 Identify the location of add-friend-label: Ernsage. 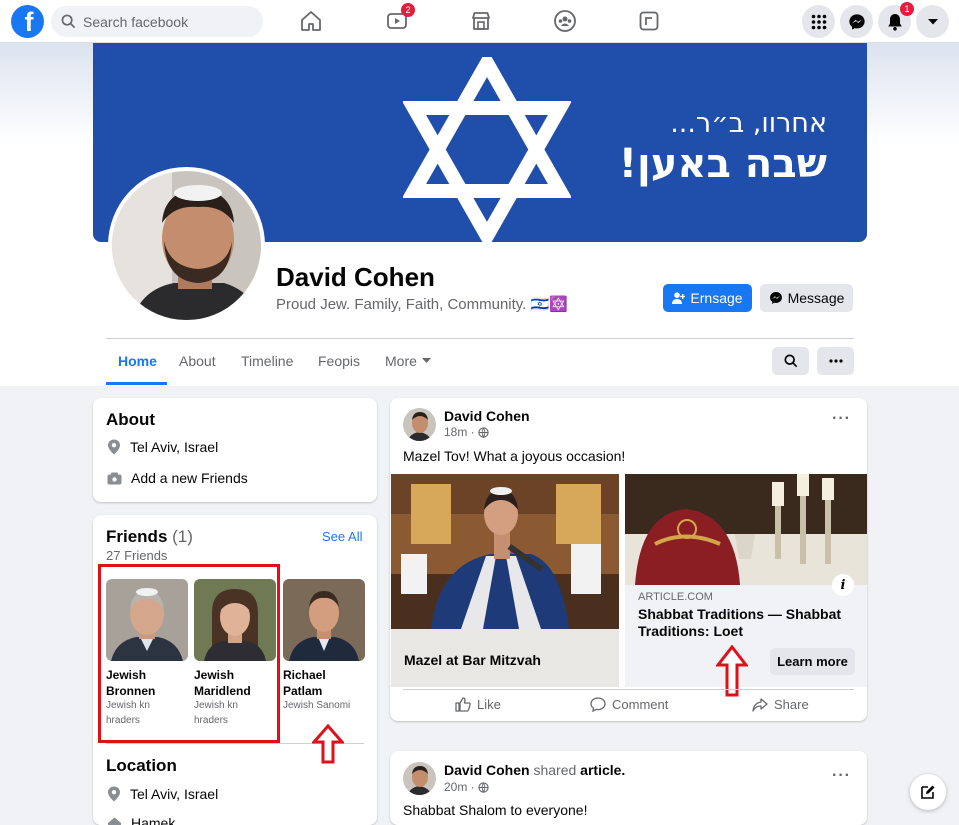
(716, 298).